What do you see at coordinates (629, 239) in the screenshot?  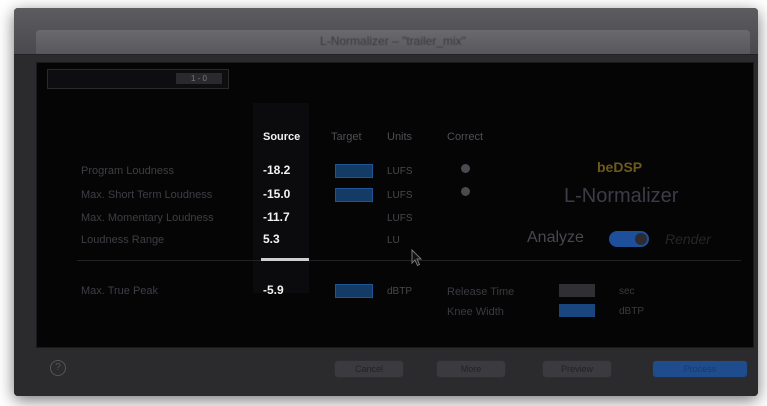 I see `mode-toggle` at bounding box center [629, 239].